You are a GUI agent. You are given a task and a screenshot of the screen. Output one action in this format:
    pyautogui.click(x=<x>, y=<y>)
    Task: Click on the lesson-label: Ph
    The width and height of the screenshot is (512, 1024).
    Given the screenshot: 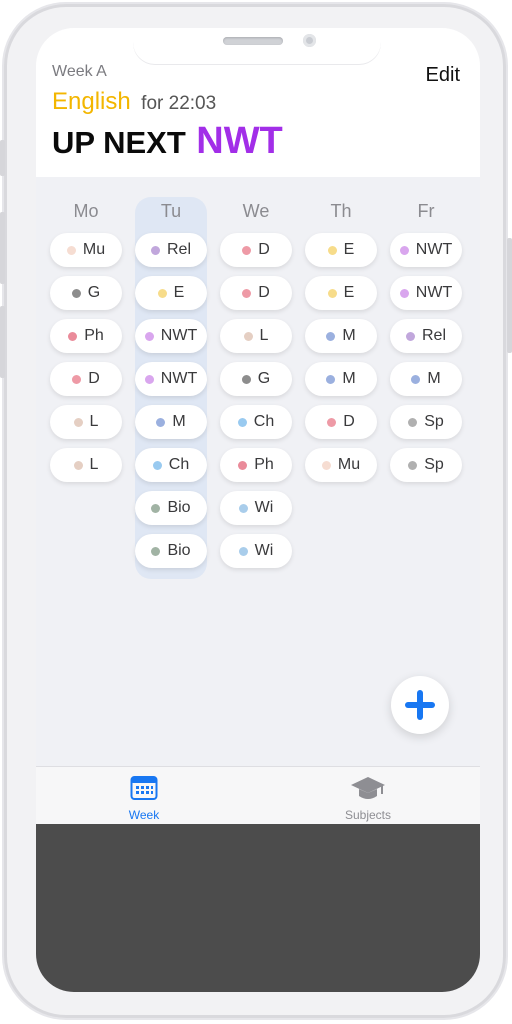 What is the action you would take?
    pyautogui.click(x=264, y=464)
    